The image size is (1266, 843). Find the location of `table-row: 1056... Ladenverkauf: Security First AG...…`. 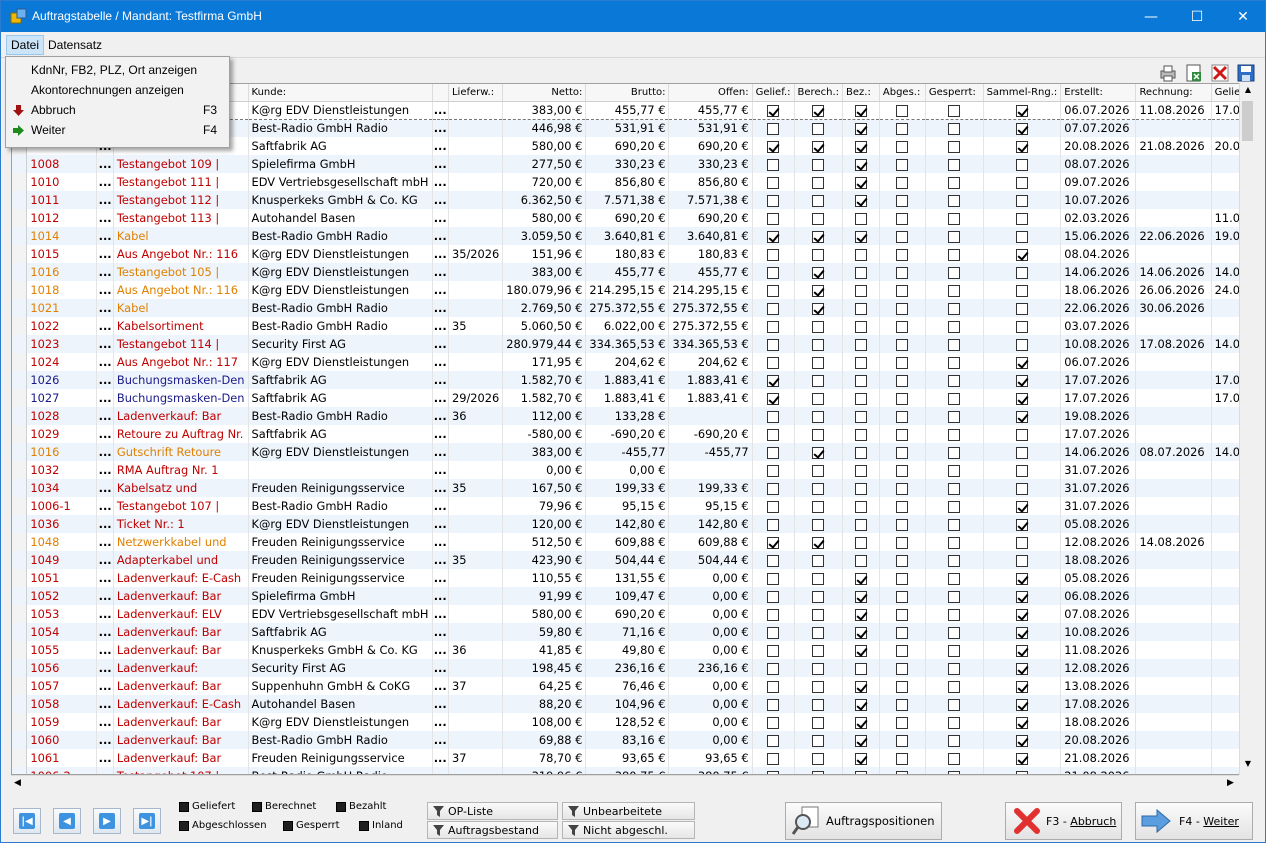

table-row: 1056... Ladenverkauf: Security First AG...… is located at coordinates (633, 668).